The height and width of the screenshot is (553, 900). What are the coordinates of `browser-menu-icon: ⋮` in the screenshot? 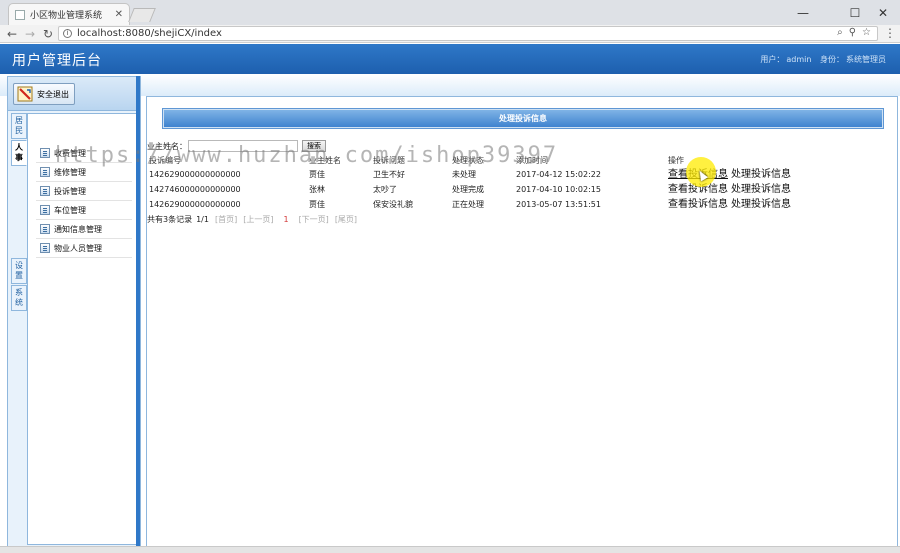 It's located at (890, 33).